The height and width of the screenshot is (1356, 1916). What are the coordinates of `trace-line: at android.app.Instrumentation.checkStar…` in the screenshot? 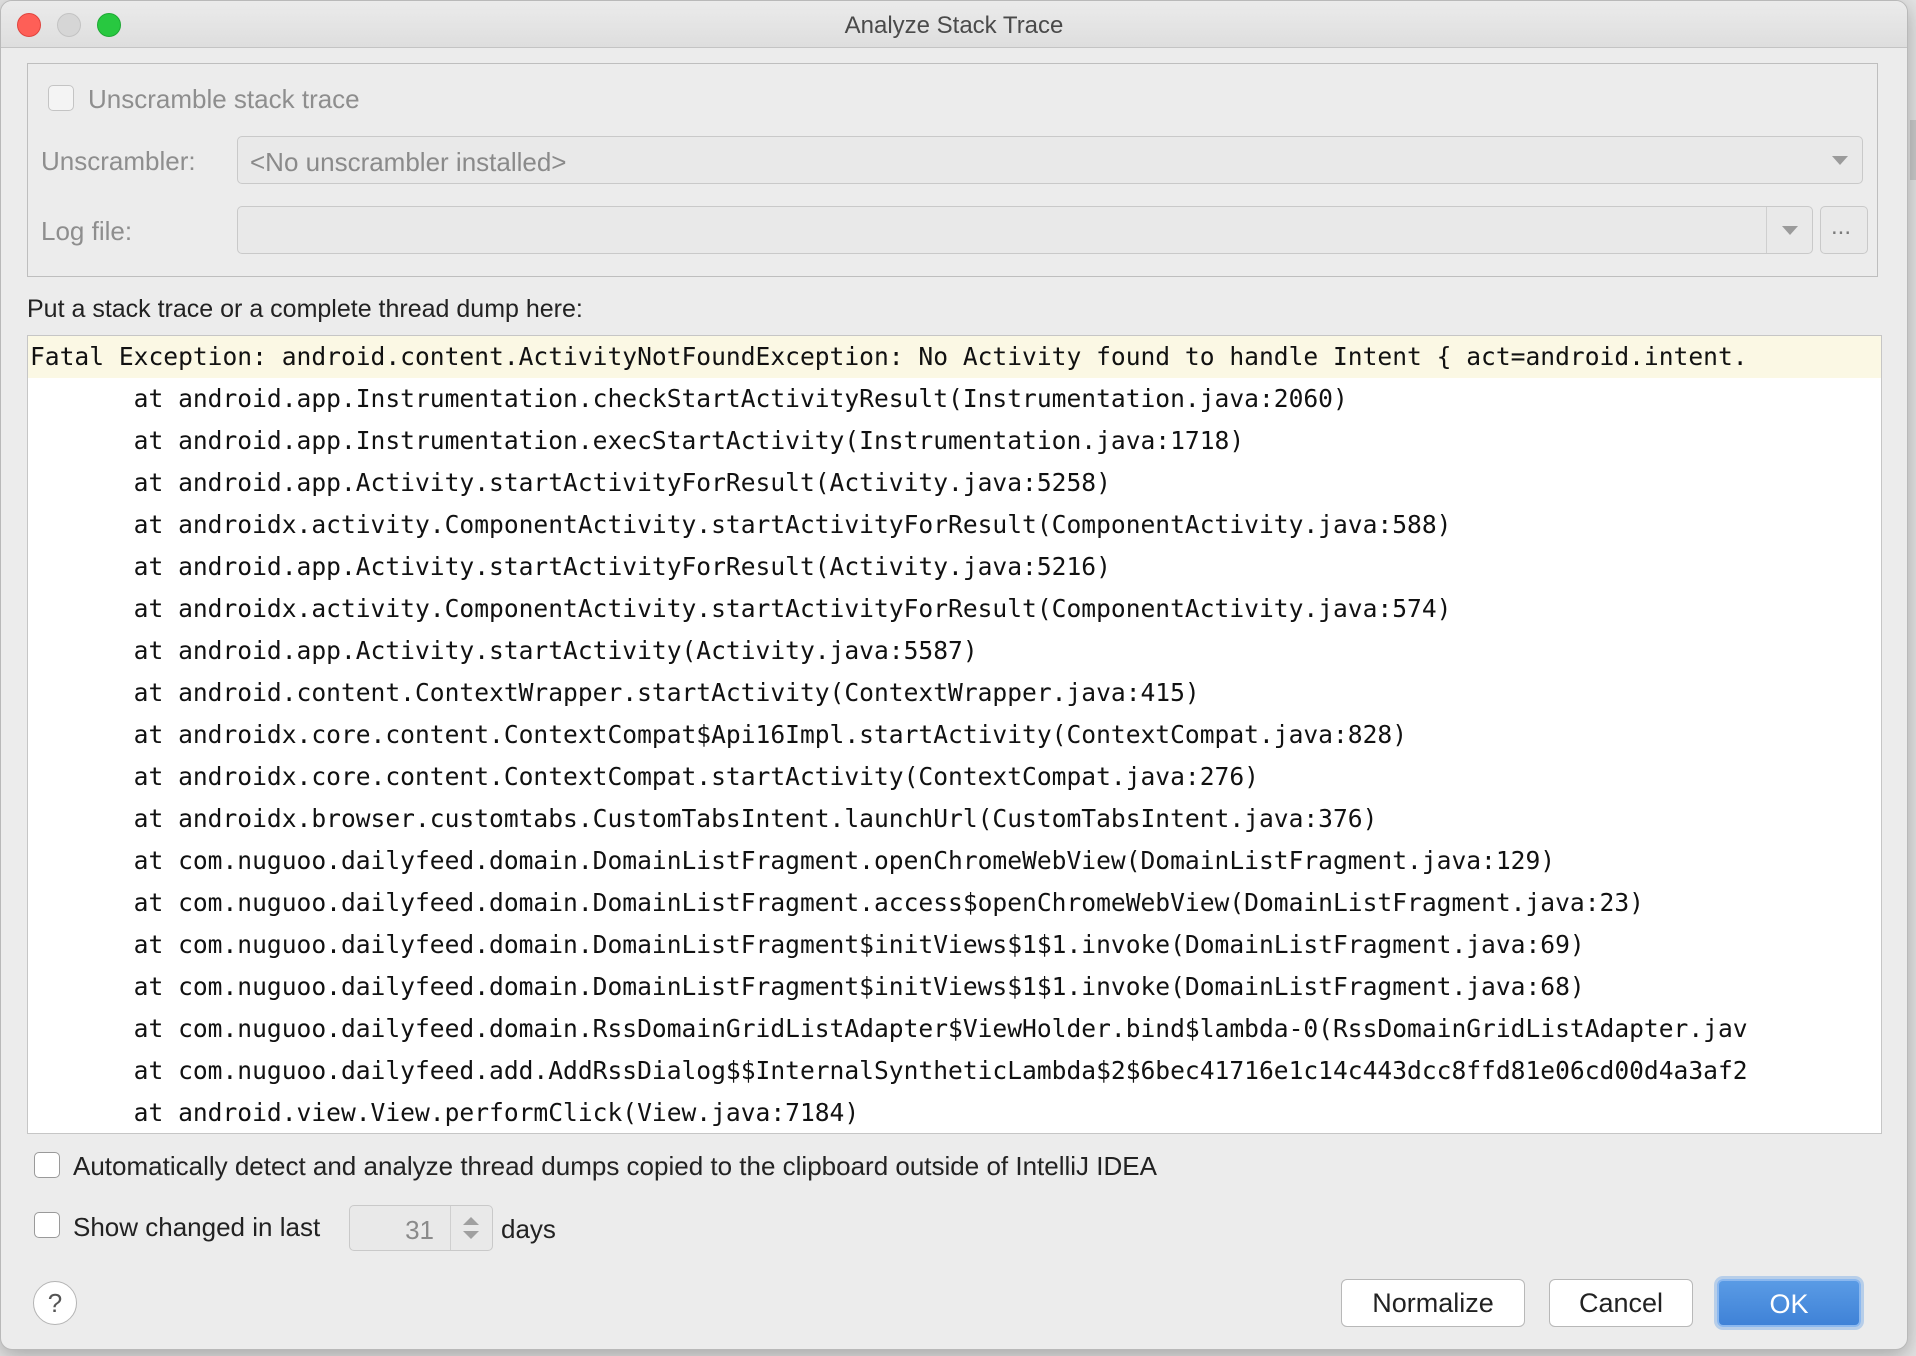 It's located at (689, 398).